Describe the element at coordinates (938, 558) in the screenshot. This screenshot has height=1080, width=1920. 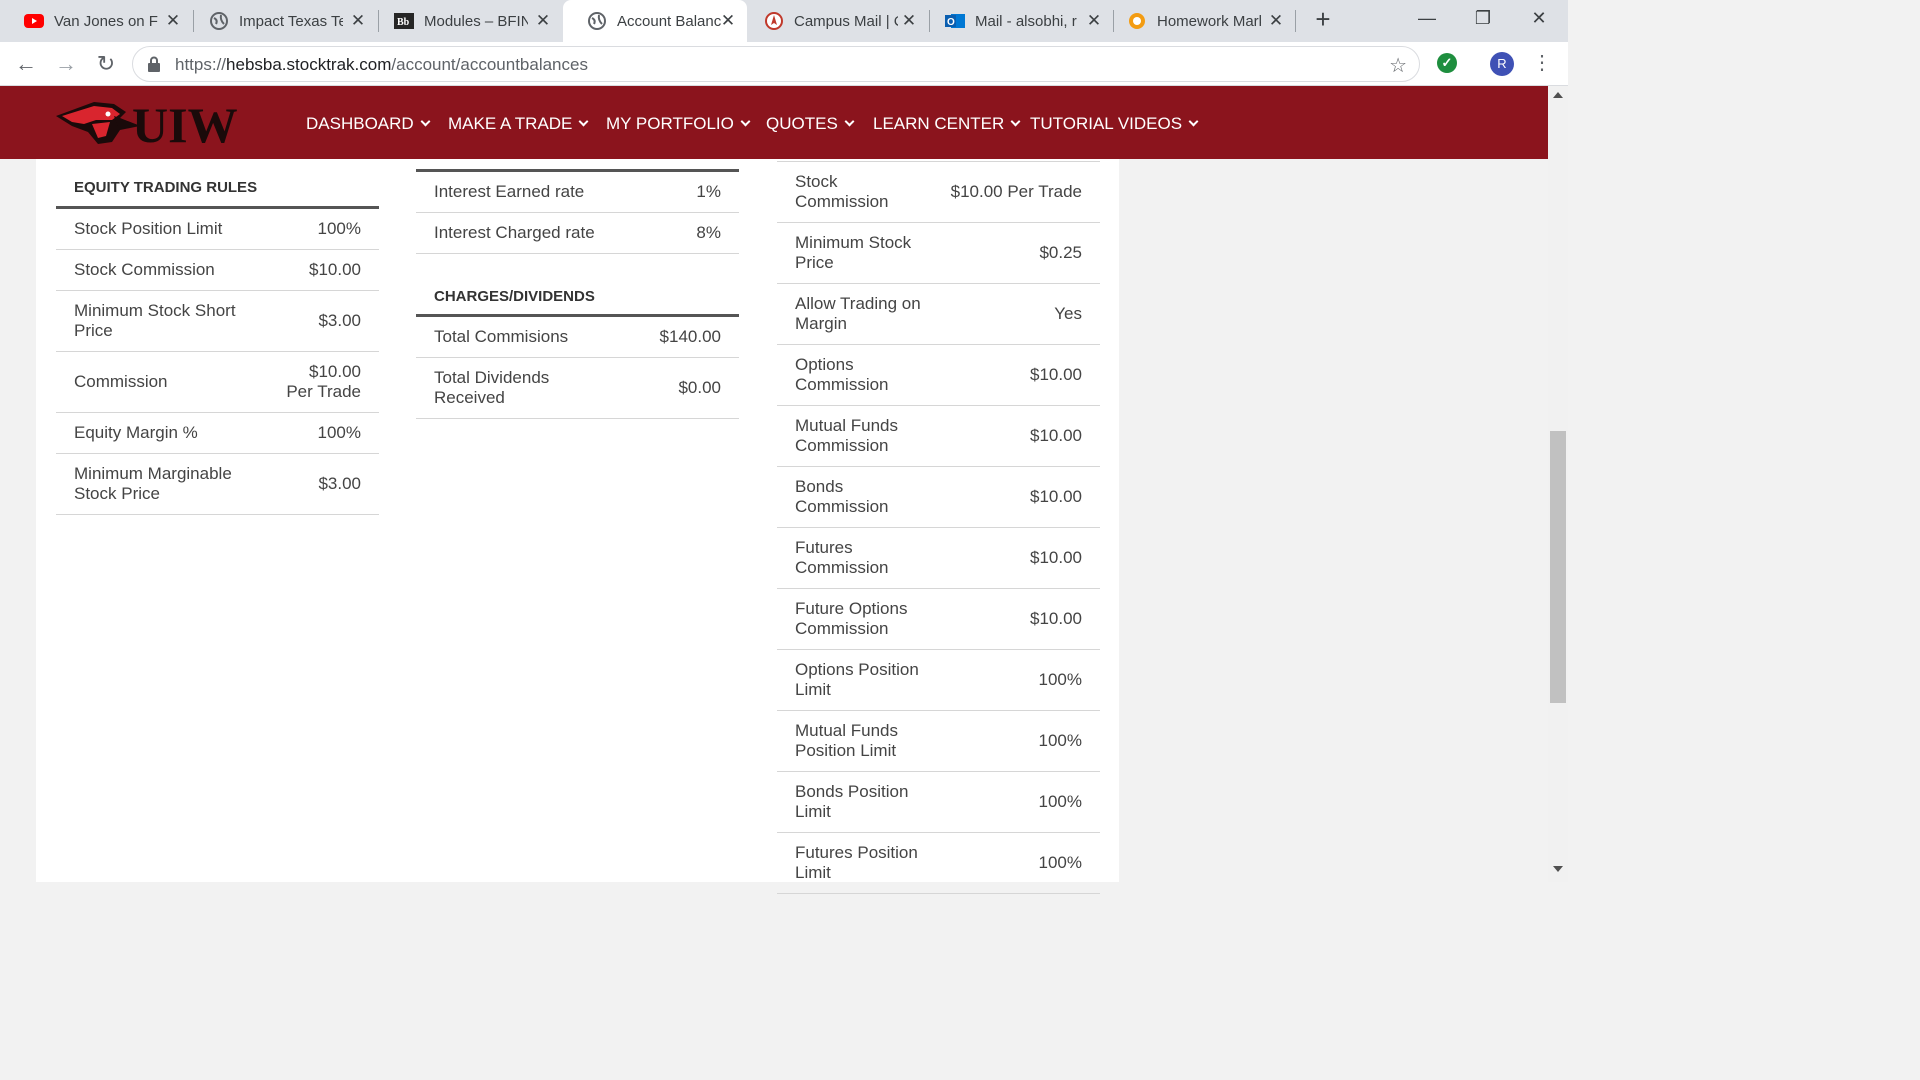
I see `table-row: Futures Commission $10.00` at that location.